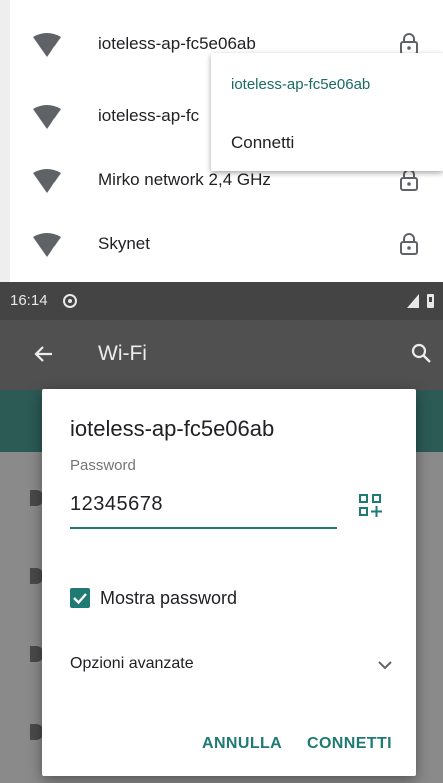  What do you see at coordinates (70, 301) in the screenshot?
I see `sync-icon` at bounding box center [70, 301].